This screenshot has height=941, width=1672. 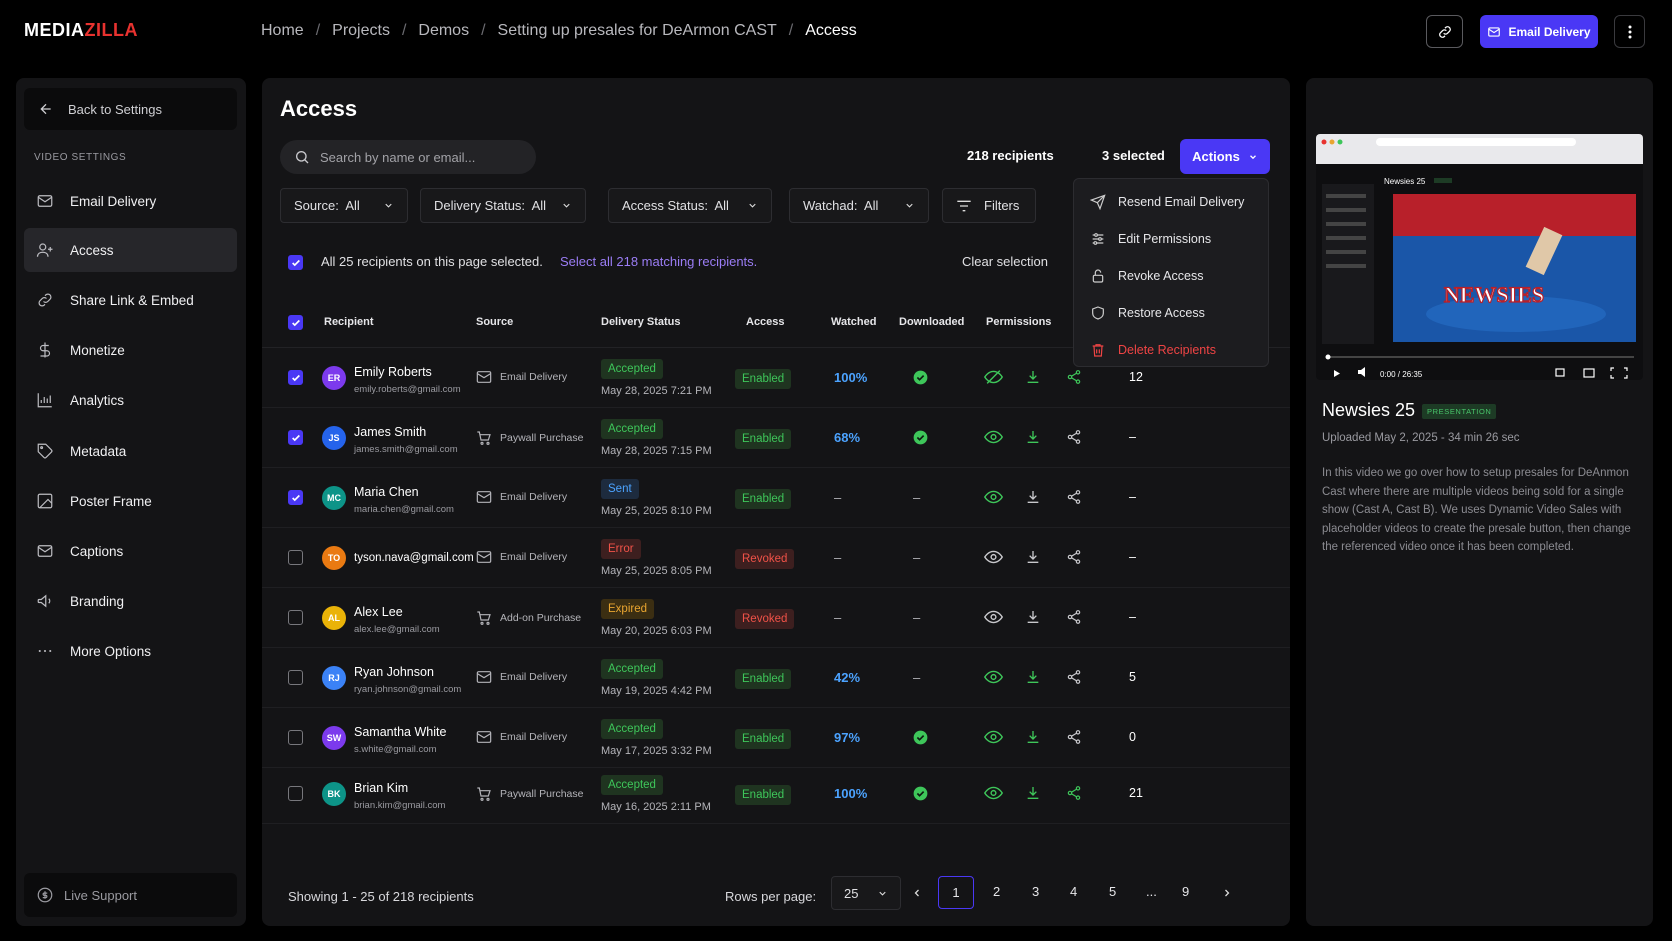 What do you see at coordinates (349, 322) in the screenshot?
I see `column-recipient: Recipient` at bounding box center [349, 322].